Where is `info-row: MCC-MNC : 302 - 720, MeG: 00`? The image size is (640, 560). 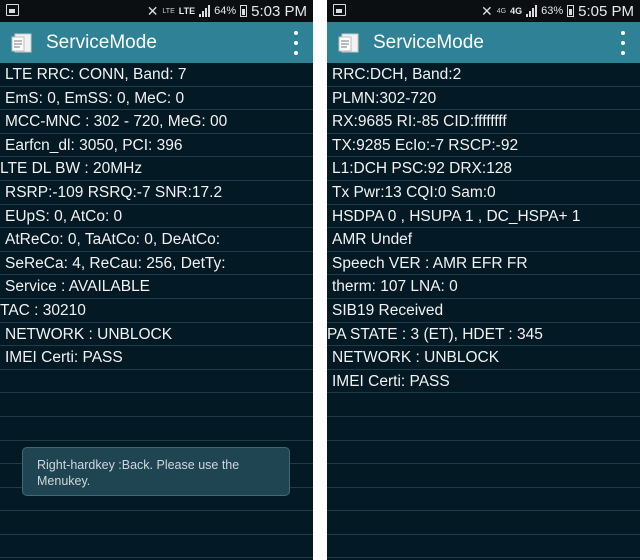 info-row: MCC-MNC : 302 - 720, MeG: 00 is located at coordinates (156, 122).